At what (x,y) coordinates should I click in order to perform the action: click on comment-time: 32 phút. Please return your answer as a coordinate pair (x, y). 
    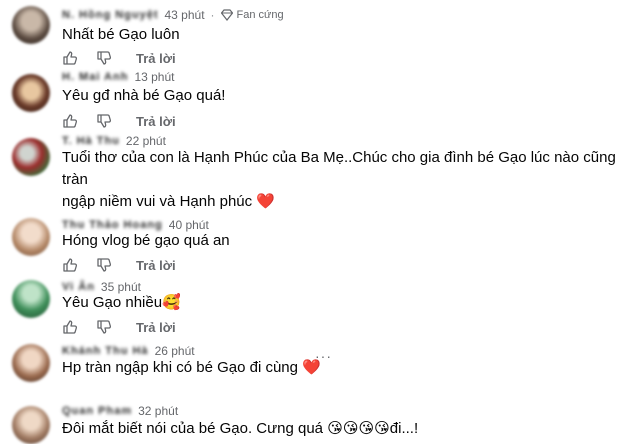
    Looking at the image, I should click on (158, 411).